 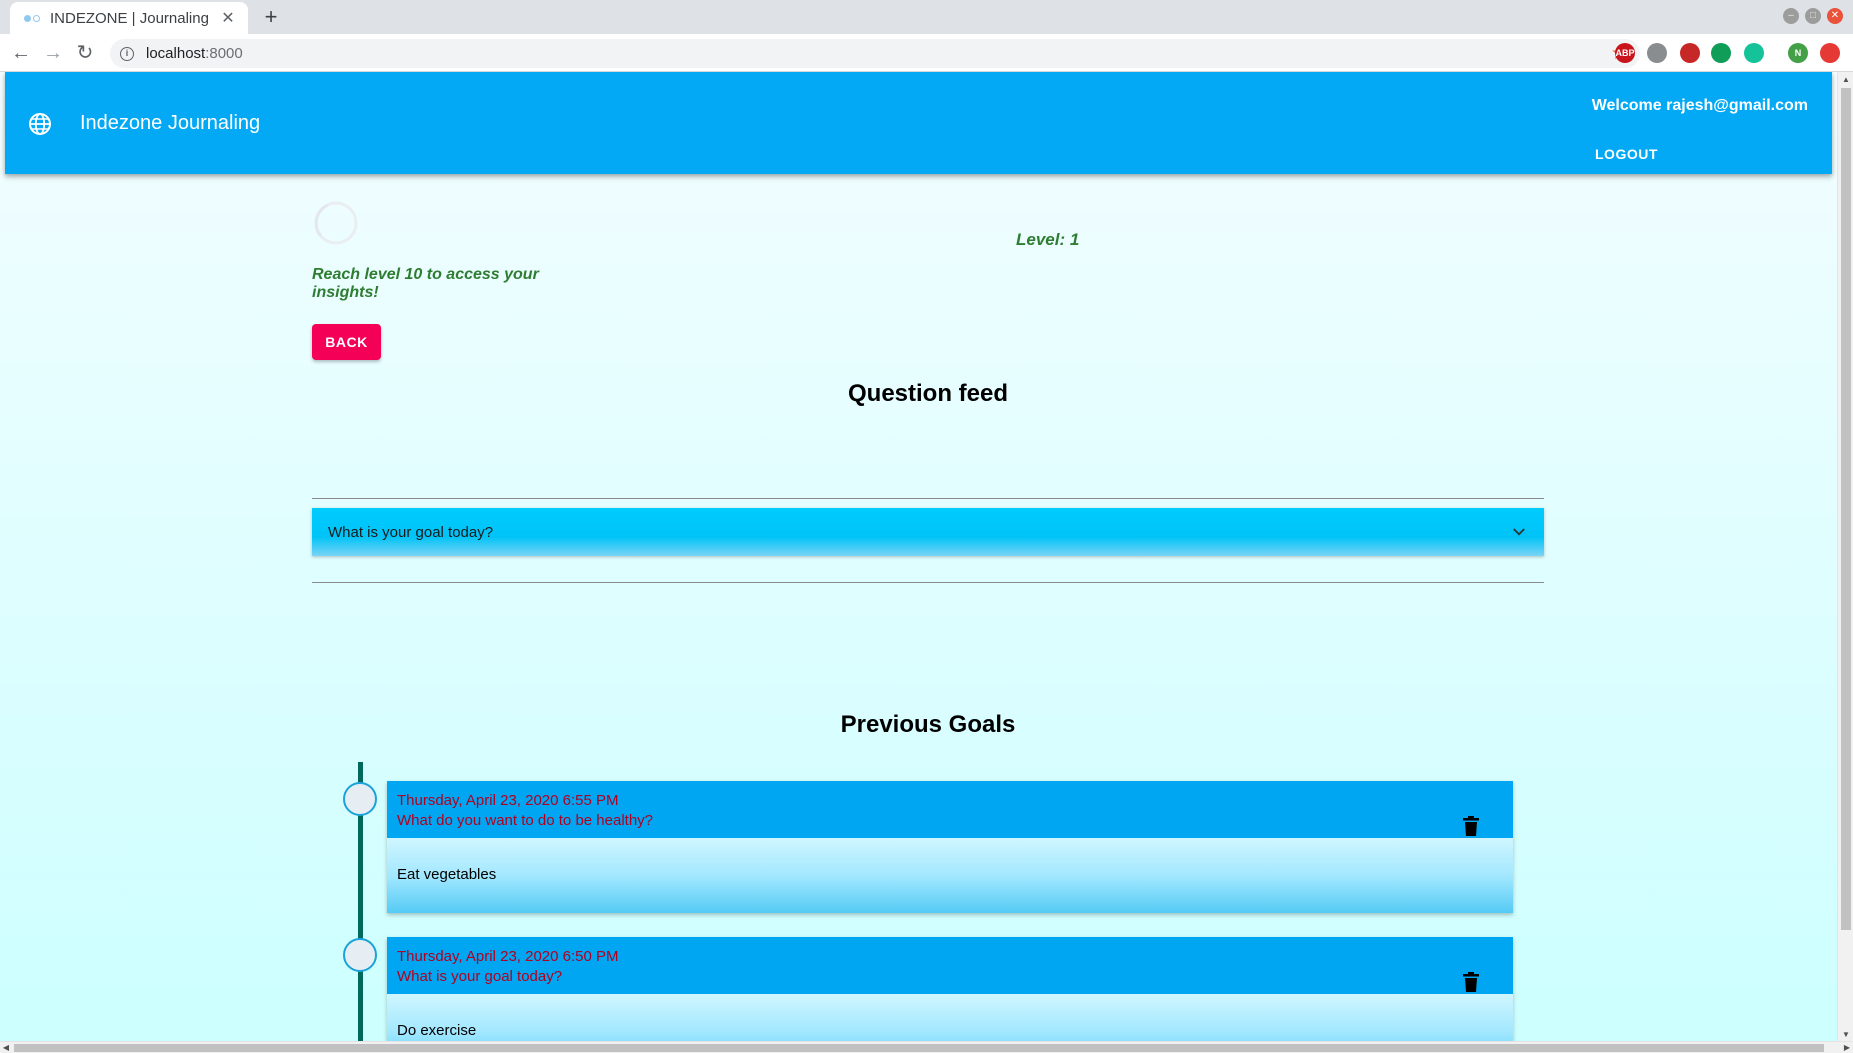 I want to click on scroll-right-icon: ▶, so click(x=1847, y=1047).